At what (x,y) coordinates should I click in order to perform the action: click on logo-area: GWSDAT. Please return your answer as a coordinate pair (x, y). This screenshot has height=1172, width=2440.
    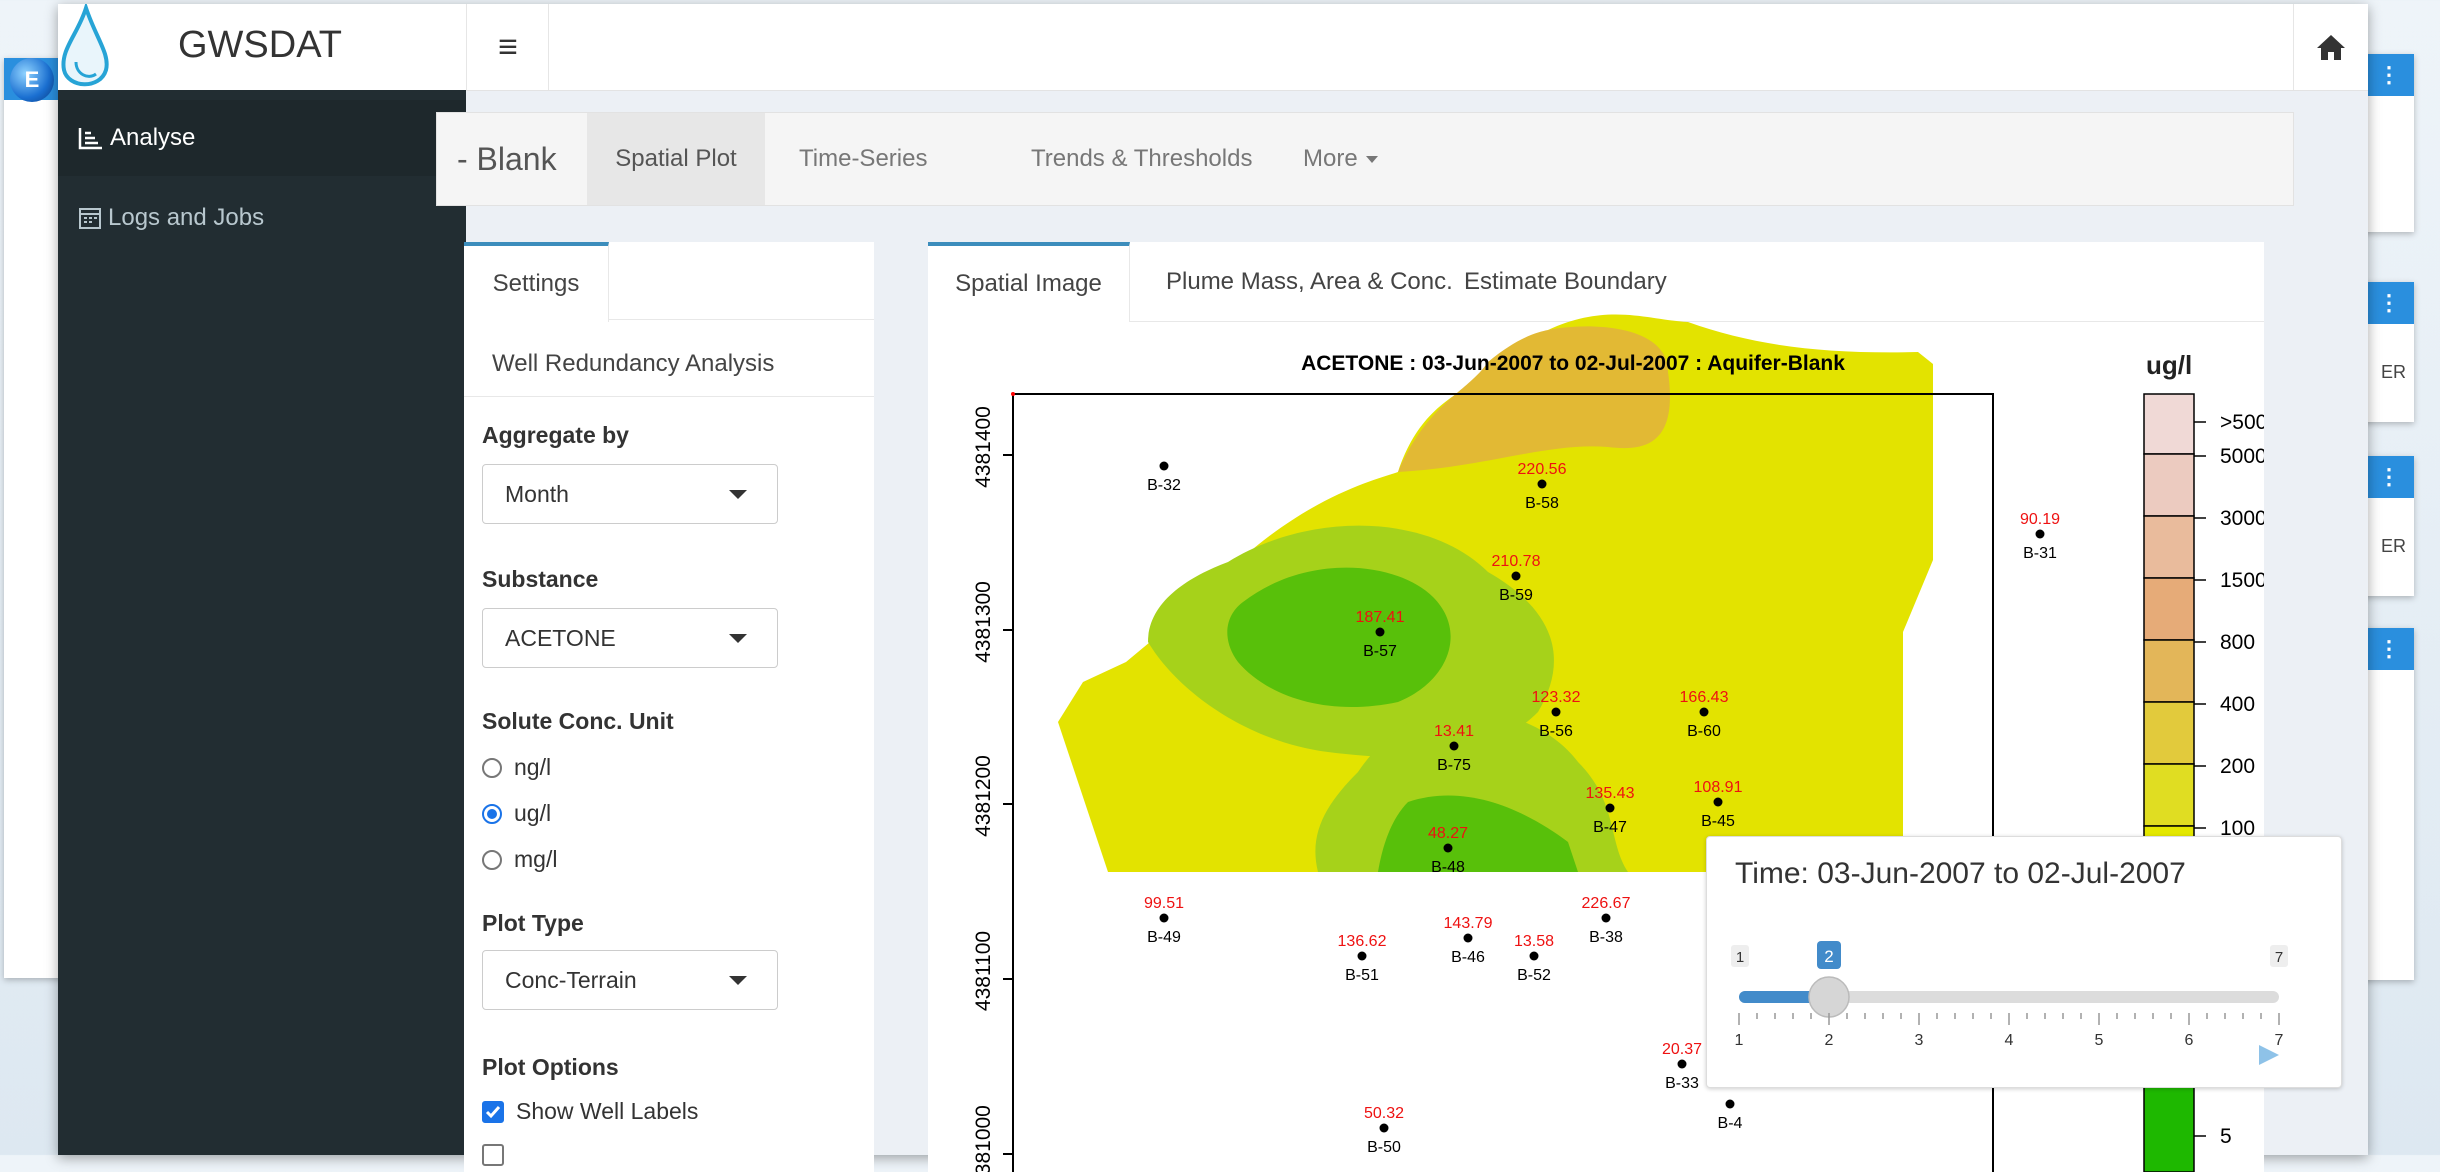
    Looking at the image, I should click on (262, 47).